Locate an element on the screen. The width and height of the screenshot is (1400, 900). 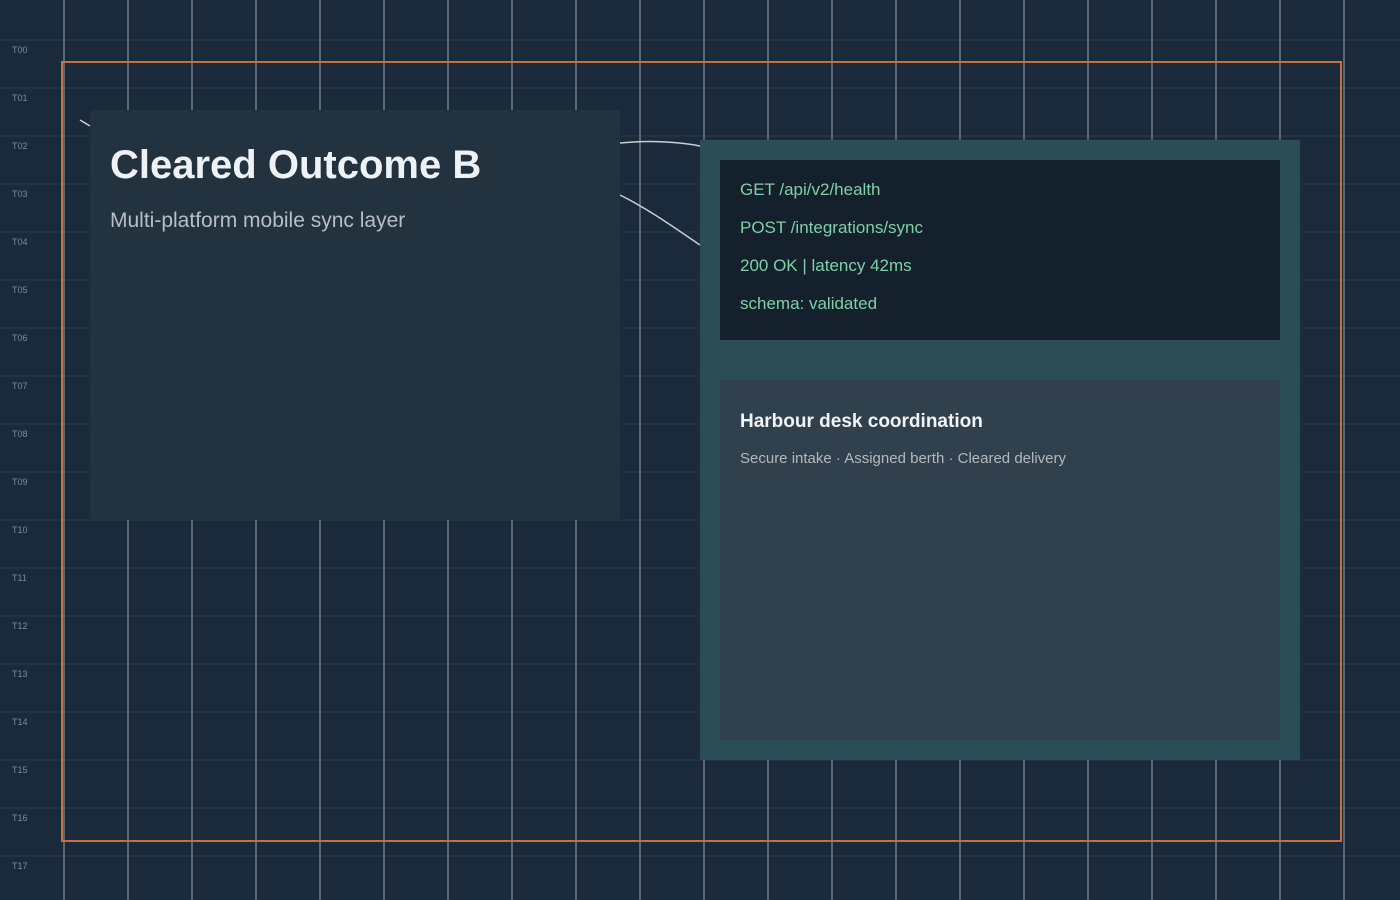
hero-title: Cleared Outcome B is located at coordinates (296, 165).